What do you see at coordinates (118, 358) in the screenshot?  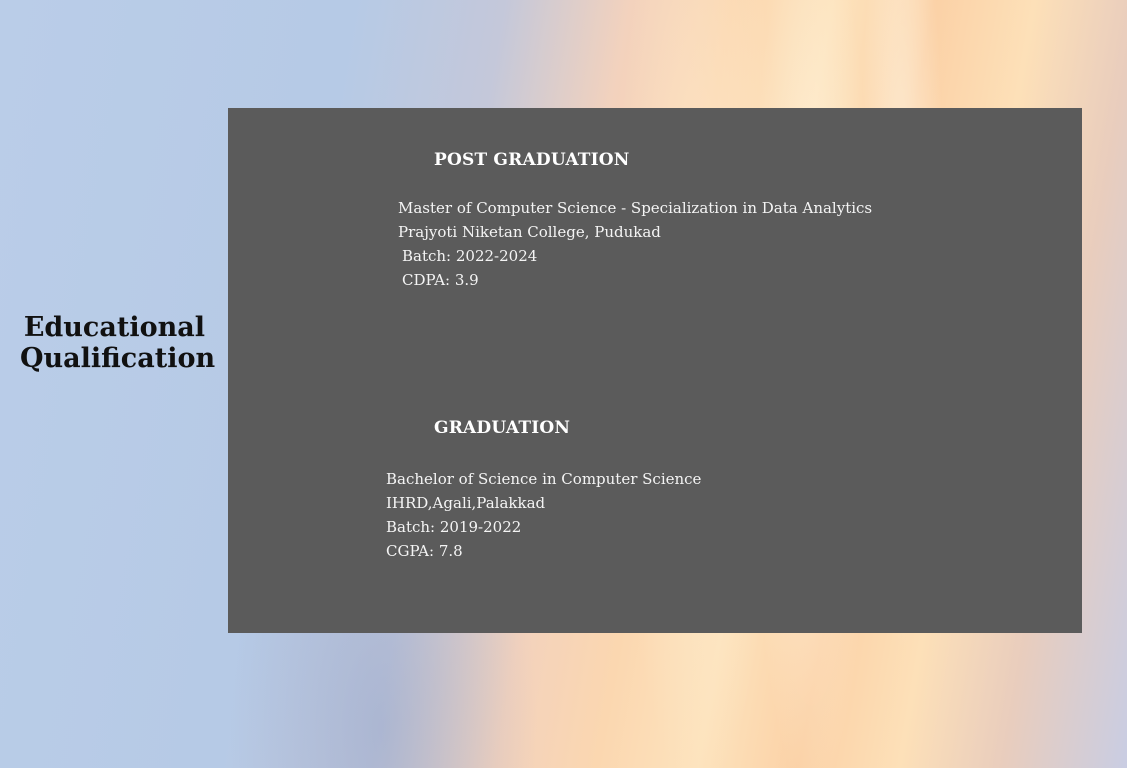 I see `section-heading-line-2: Qualification` at bounding box center [118, 358].